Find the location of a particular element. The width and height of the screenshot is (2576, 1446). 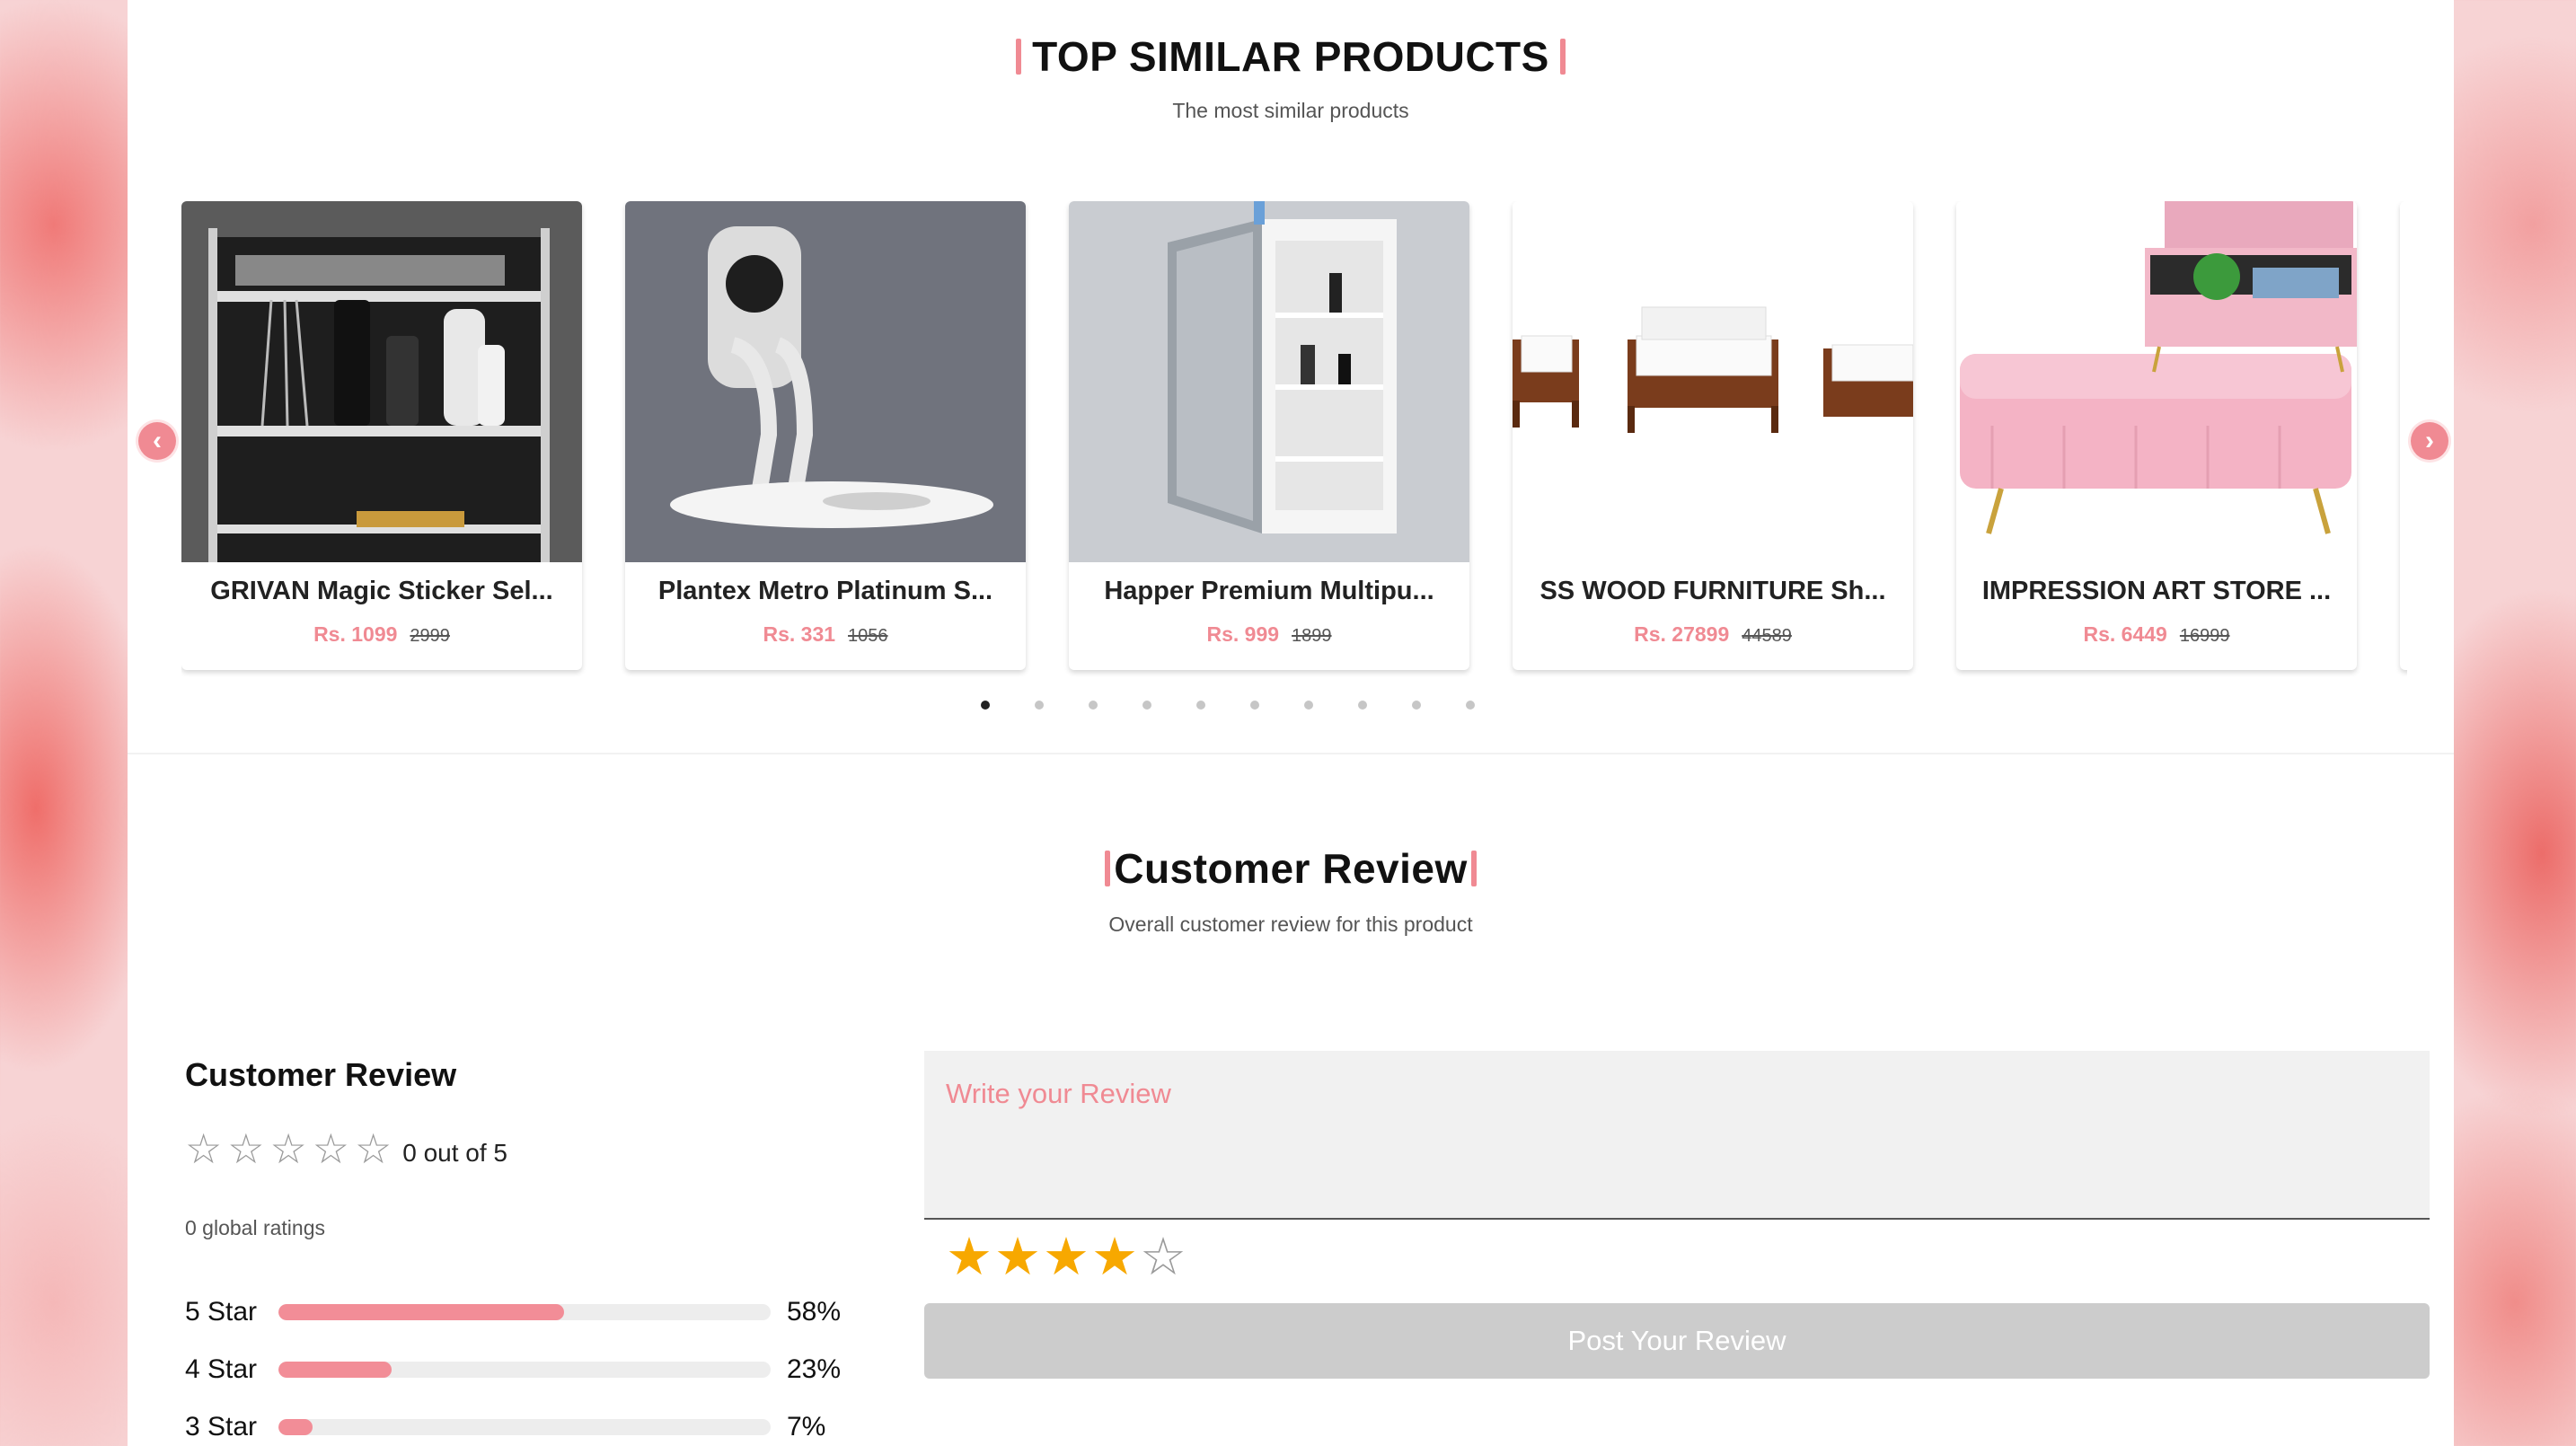

rating-row-percent: 23% is located at coordinates (814, 1369).